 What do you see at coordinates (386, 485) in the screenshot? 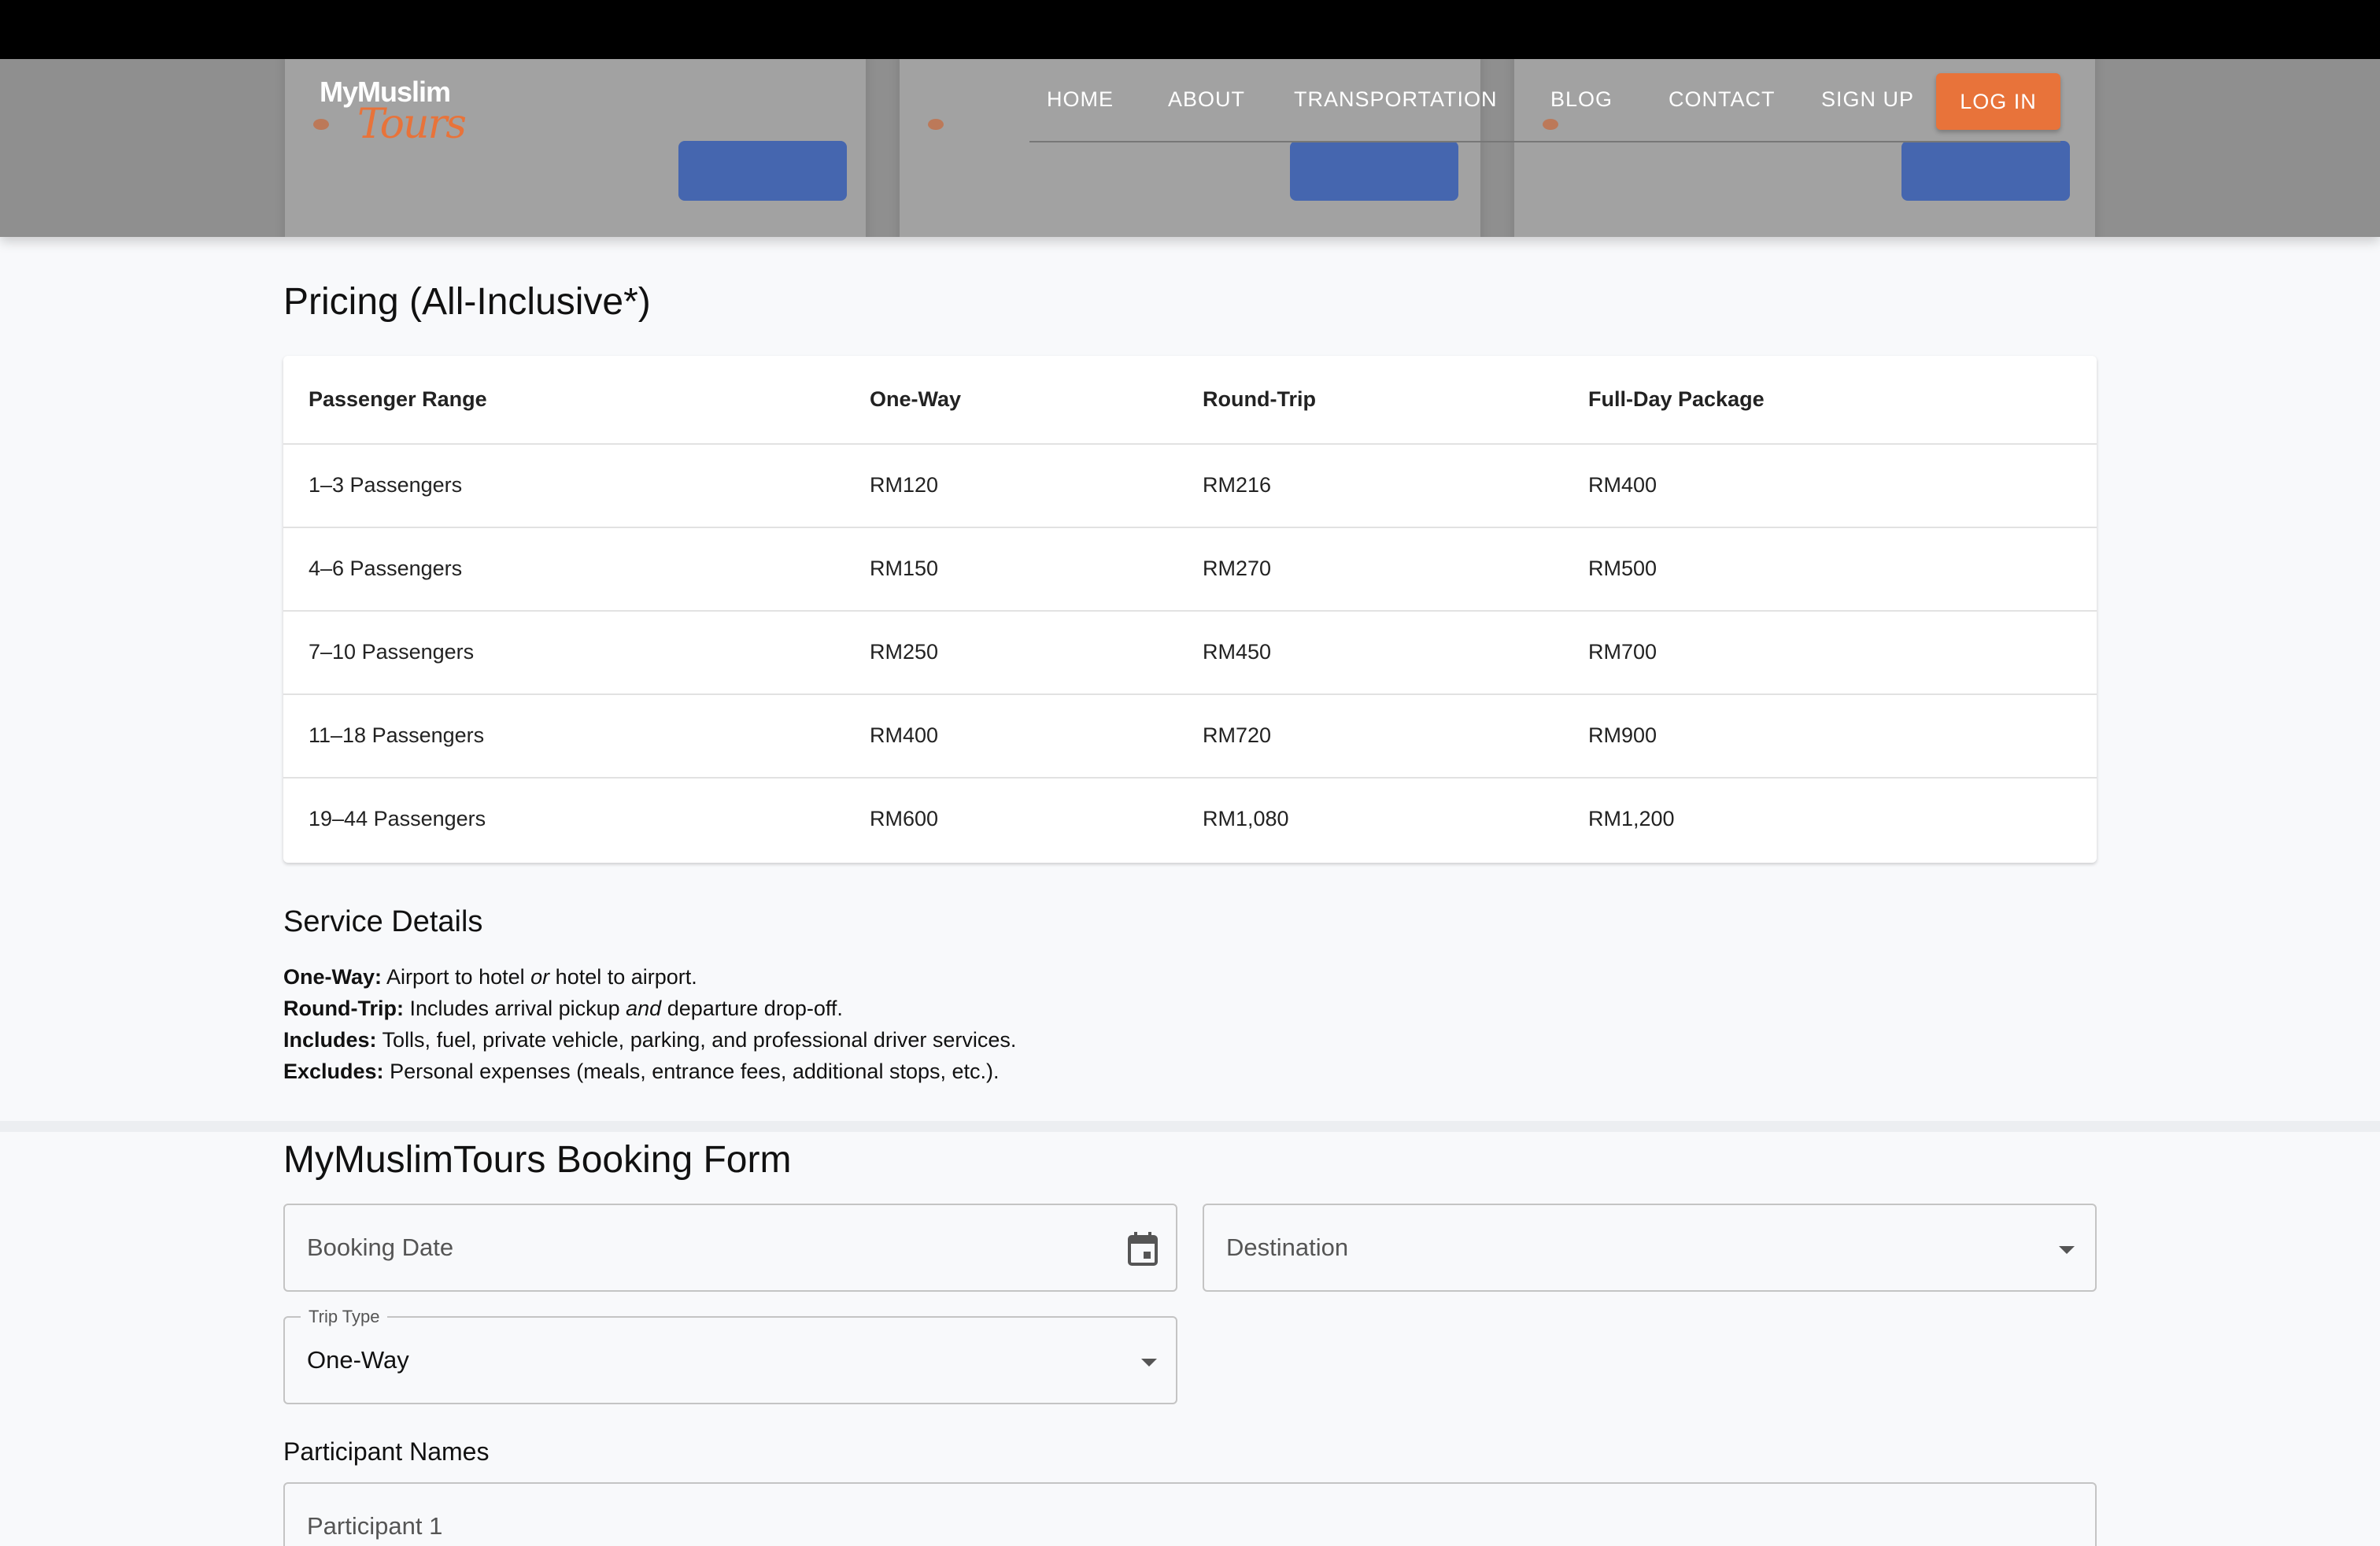
I see `table-cell: 1–3 Passengers` at bounding box center [386, 485].